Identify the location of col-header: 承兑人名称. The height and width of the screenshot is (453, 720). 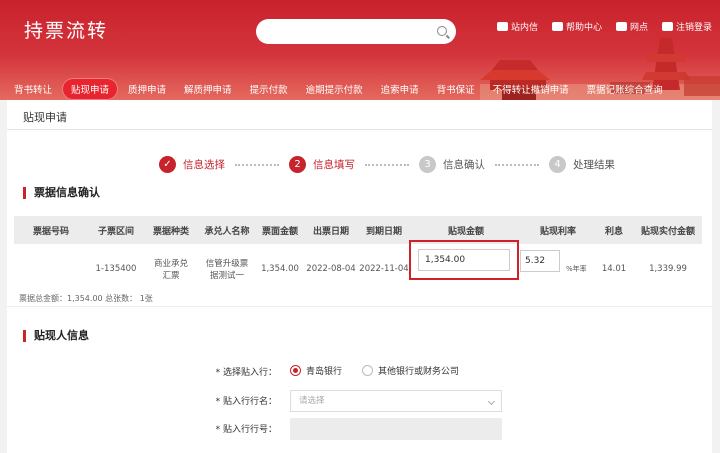
(227, 231).